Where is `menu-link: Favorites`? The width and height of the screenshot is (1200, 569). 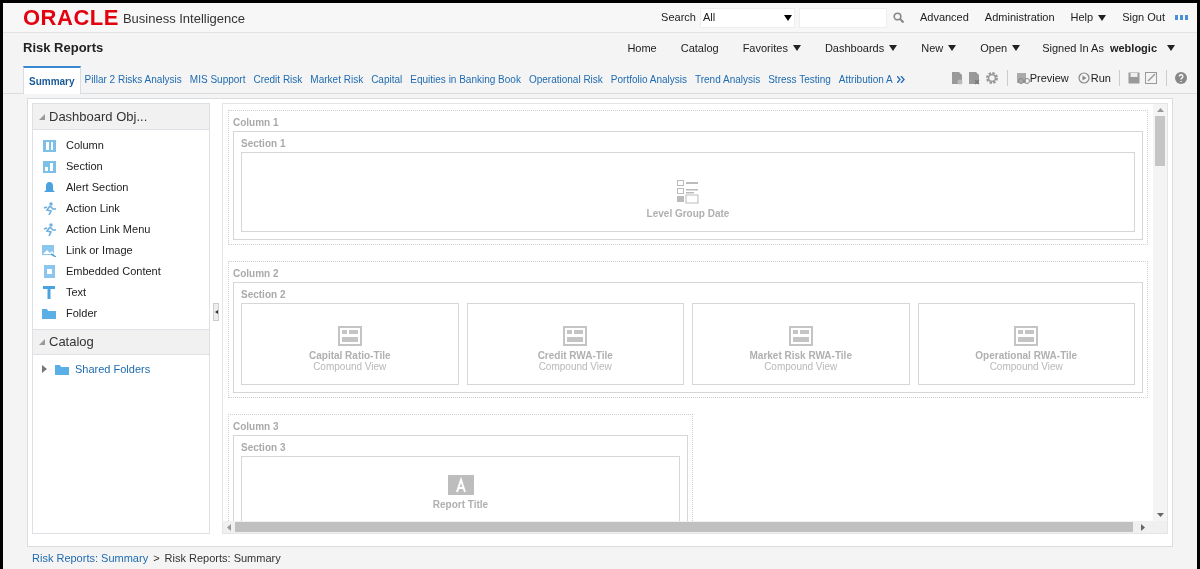
menu-link: Favorites is located at coordinates (771, 48).